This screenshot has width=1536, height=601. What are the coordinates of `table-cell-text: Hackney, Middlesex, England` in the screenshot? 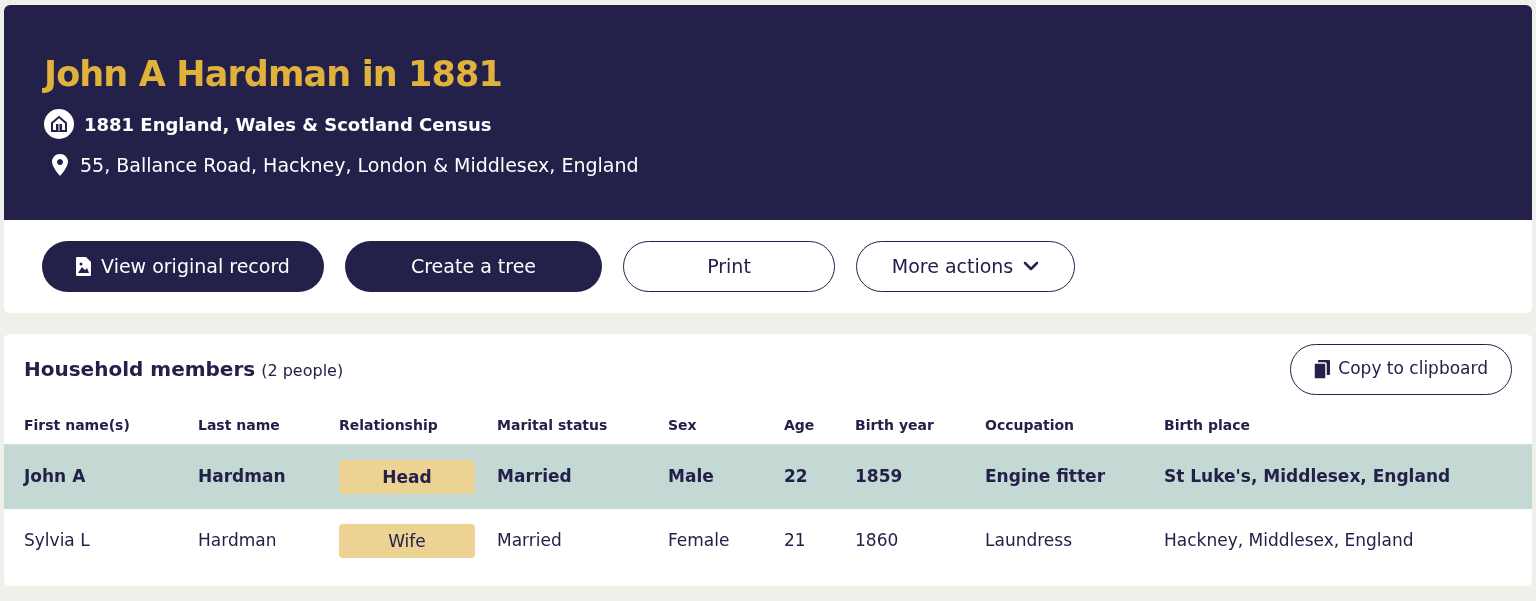 It's located at (1289, 540).